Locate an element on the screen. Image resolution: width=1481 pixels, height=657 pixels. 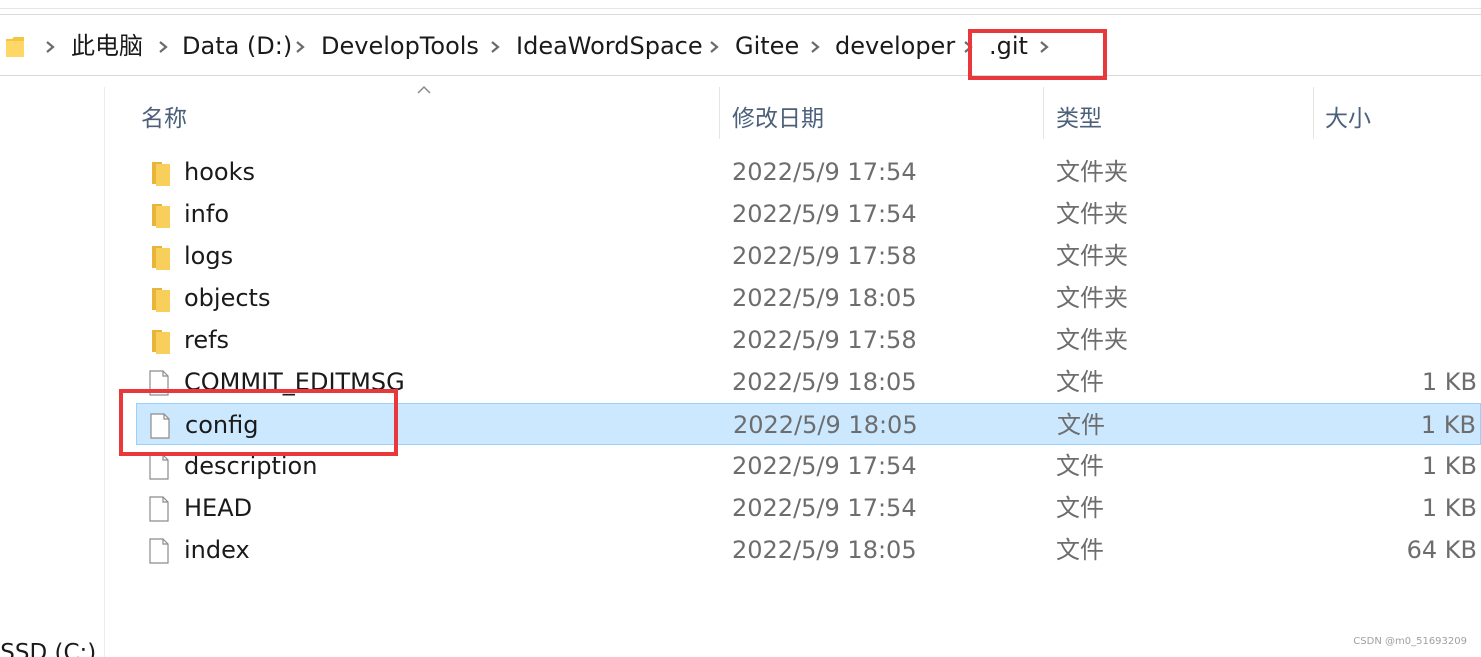
watermark: CSDN @m0_51693209 is located at coordinates (1410, 641).